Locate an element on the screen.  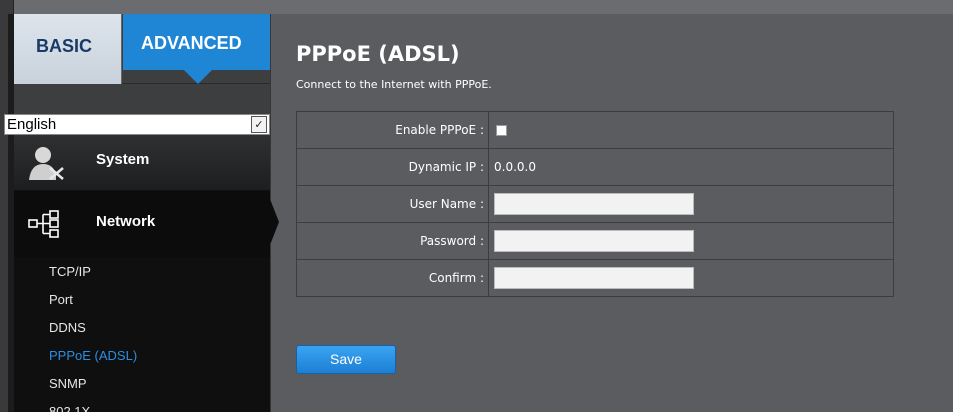
username-cell is located at coordinates (691, 204).